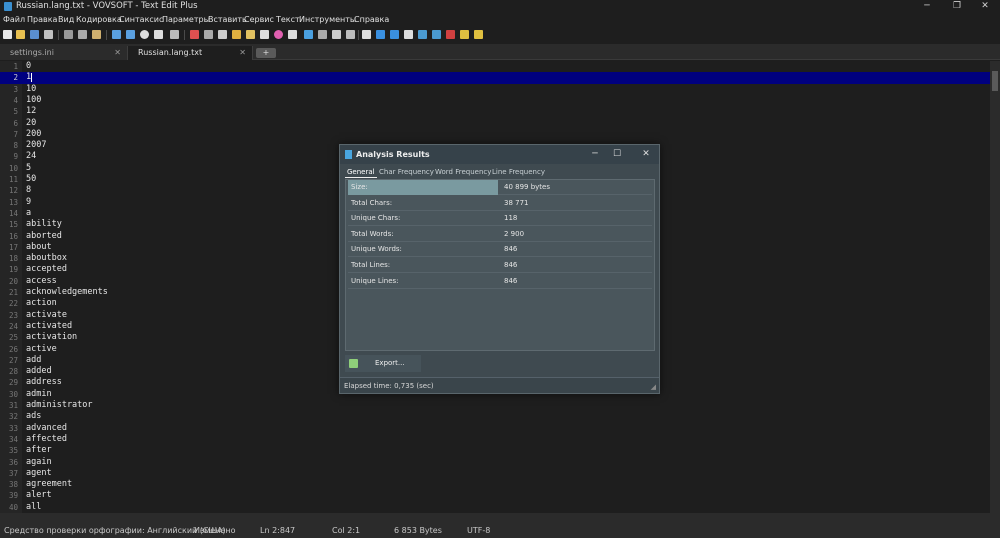  What do you see at coordinates (130, 34) in the screenshot?
I see `redo-icon` at bounding box center [130, 34].